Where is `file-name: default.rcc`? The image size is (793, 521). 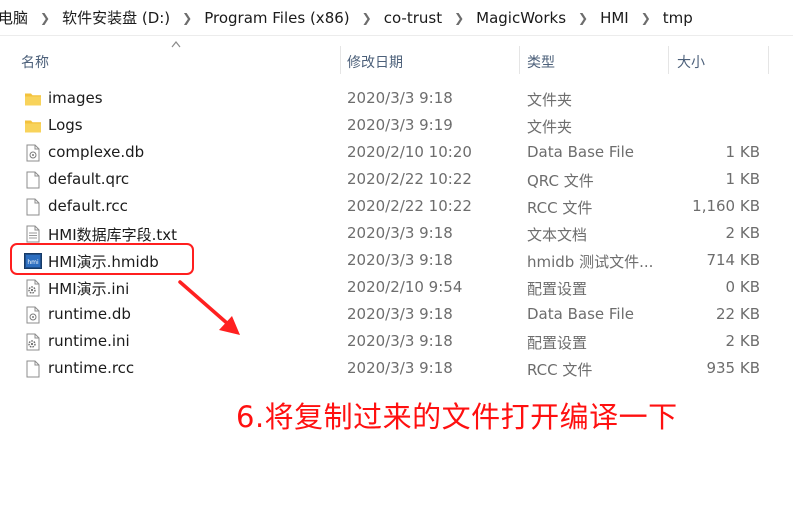 file-name: default.rcc is located at coordinates (88, 206).